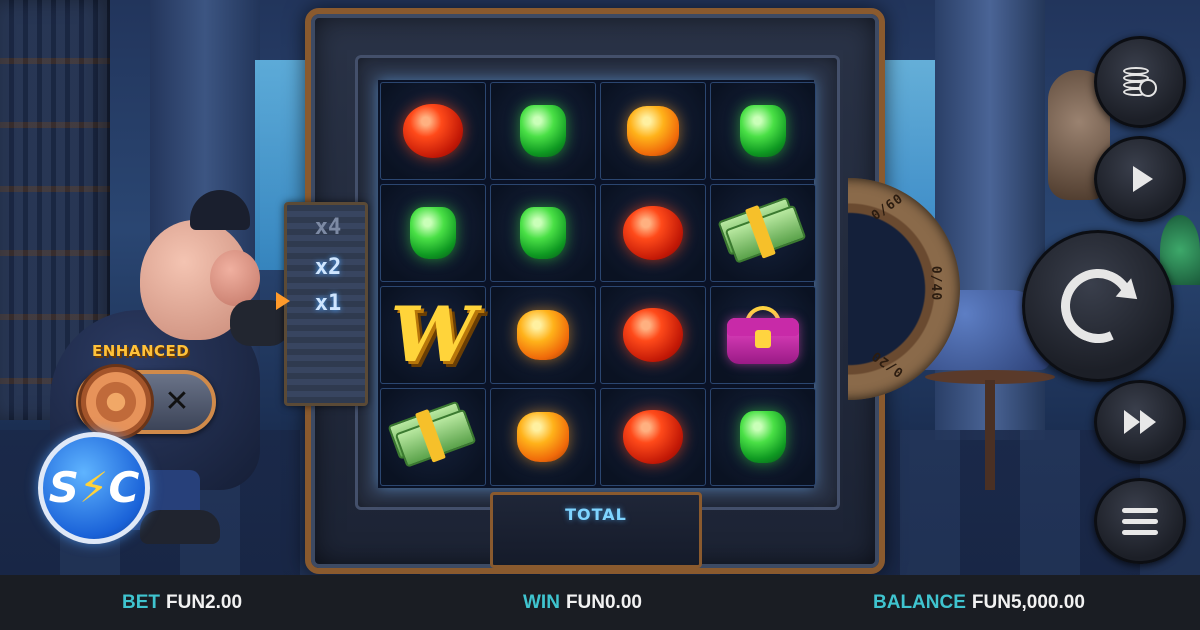  What do you see at coordinates (124, 487) in the screenshot?
I see `badge-letter-c: C` at bounding box center [124, 487].